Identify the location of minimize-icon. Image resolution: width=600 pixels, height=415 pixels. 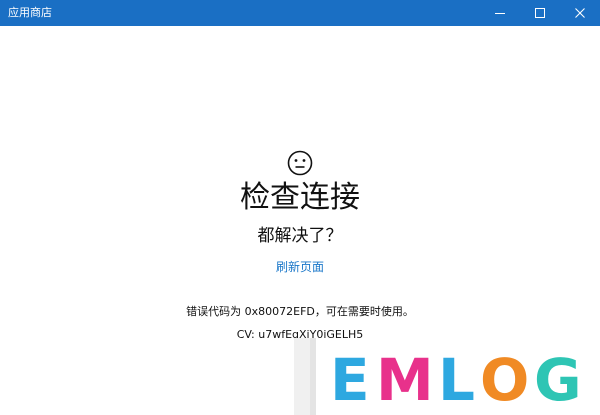
(500, 13).